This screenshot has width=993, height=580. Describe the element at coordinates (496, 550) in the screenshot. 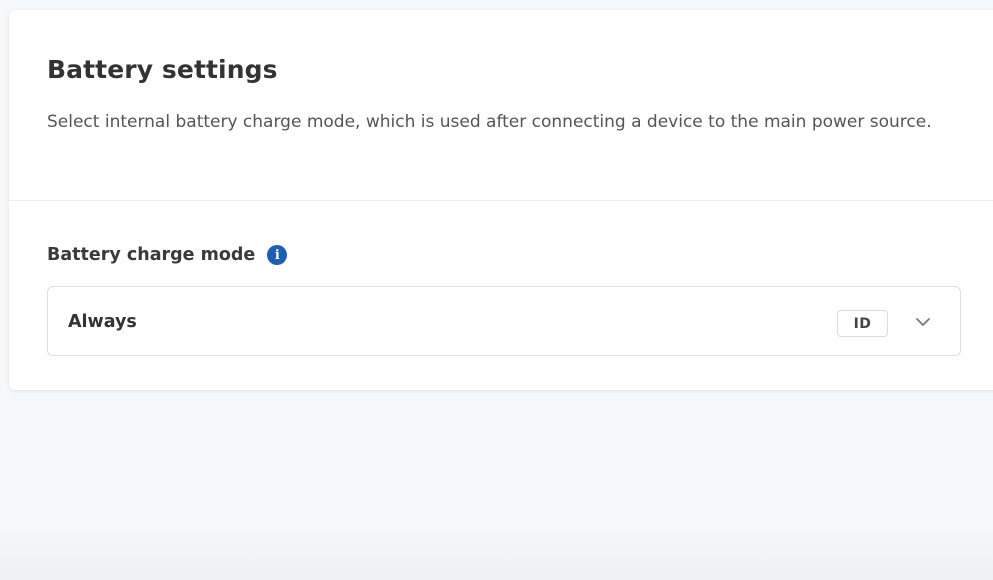

I see `bottom-fade` at that location.